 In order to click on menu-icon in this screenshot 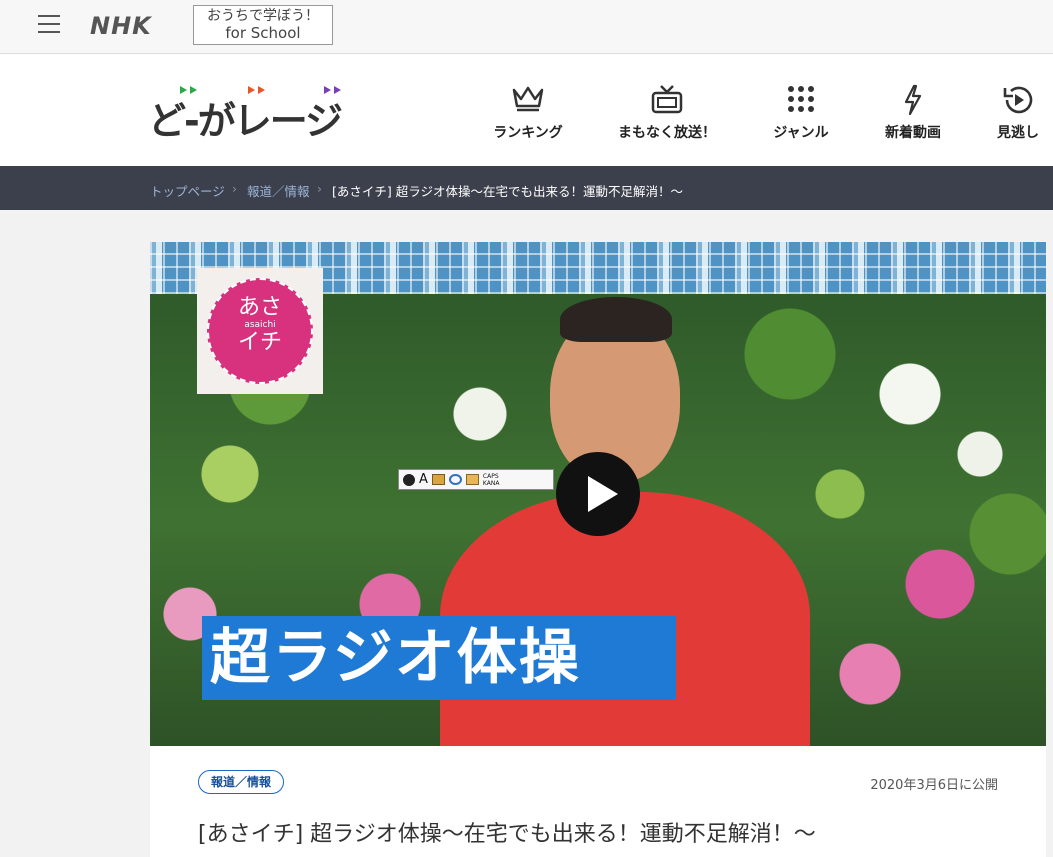, I will do `click(49, 25)`.